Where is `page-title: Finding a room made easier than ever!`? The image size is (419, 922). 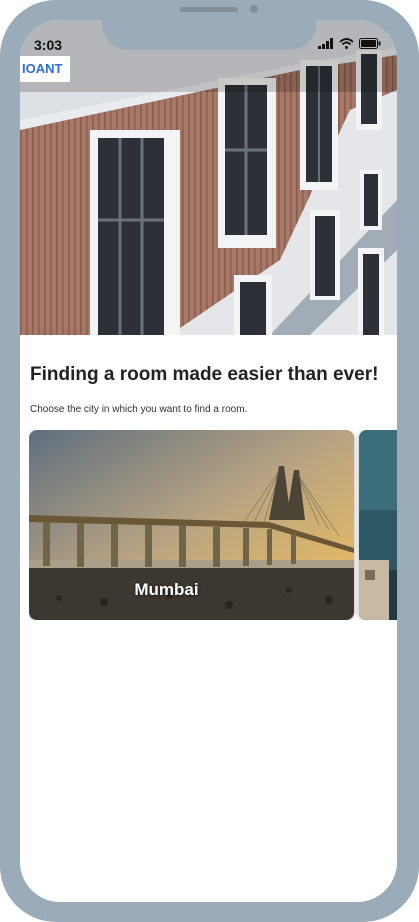
page-title: Finding a room made easier than ever! is located at coordinates (204, 374).